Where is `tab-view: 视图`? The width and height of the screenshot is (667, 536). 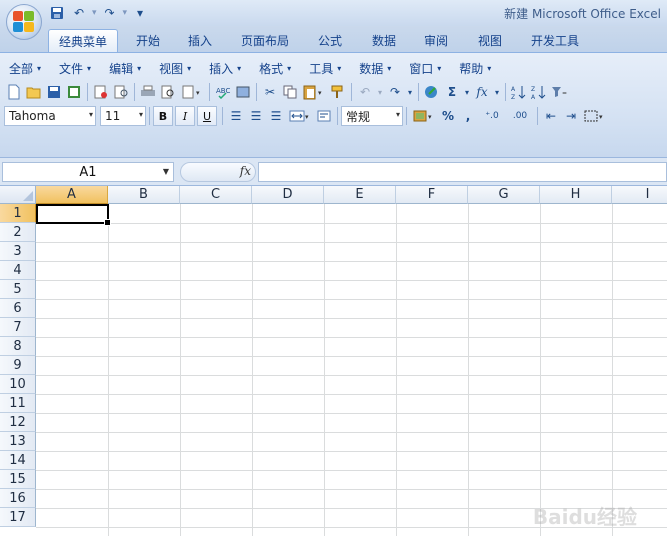
tab-view: 视图 is located at coordinates (490, 40).